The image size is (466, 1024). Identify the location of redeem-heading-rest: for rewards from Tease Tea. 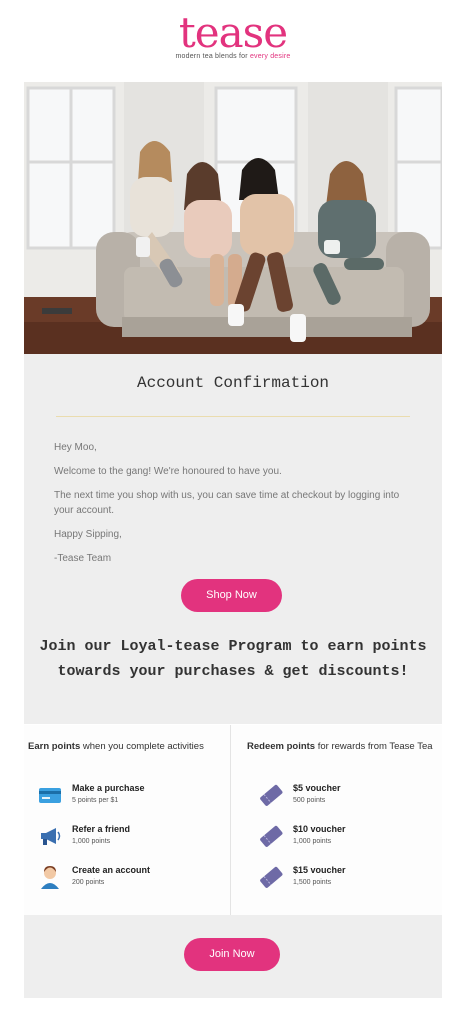
(374, 746).